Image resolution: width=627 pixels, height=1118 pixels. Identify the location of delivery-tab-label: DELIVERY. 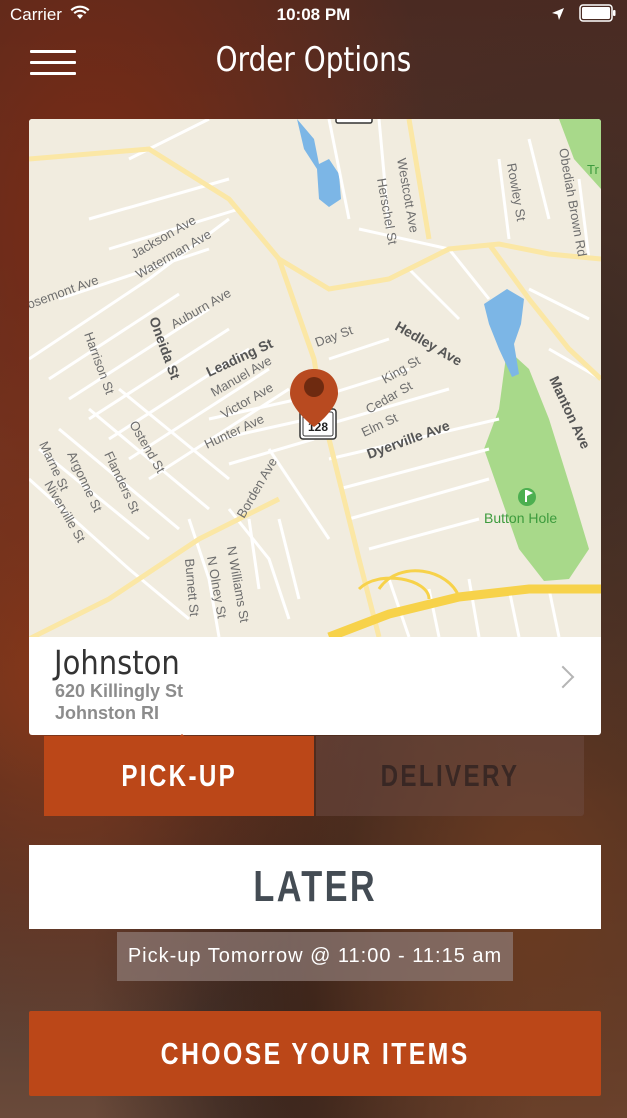
(450, 775).